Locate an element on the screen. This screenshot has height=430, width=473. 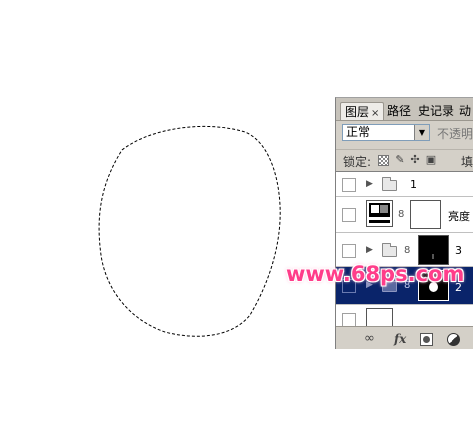
lock-label: 锁定: is located at coordinates (357, 162).